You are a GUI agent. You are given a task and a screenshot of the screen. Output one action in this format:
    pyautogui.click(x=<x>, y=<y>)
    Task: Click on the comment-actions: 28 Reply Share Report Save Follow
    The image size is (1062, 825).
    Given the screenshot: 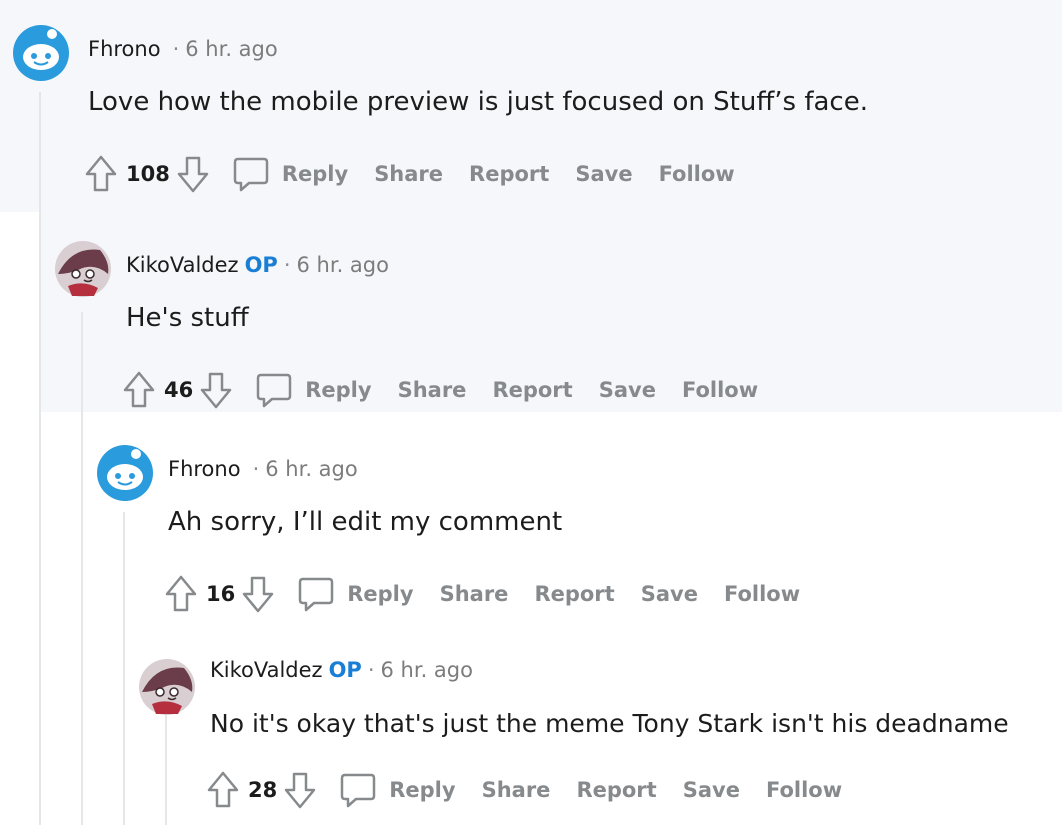 What is the action you would take?
    pyautogui.click(x=524, y=790)
    